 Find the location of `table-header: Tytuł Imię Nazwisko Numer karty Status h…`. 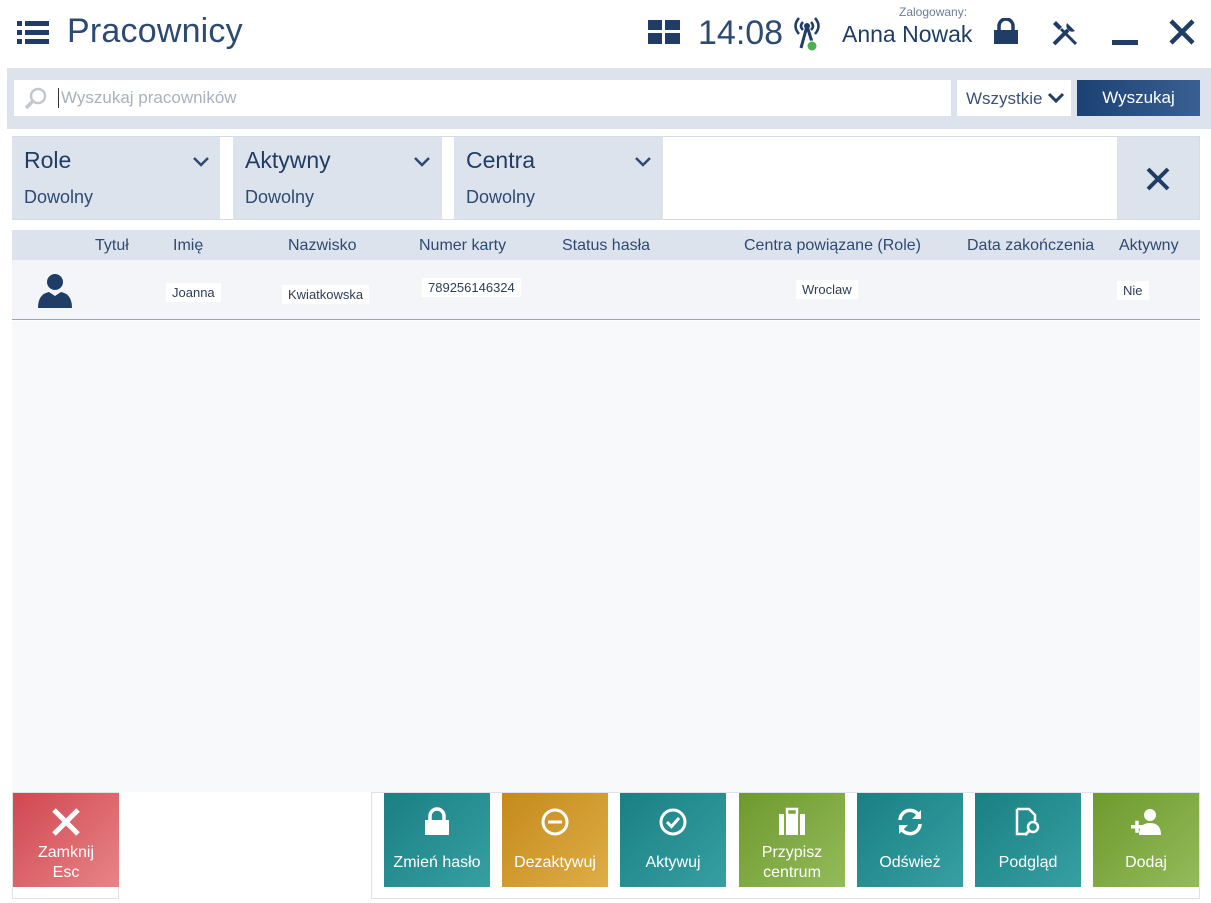

table-header: Tytuł Imię Nazwisko Numer karty Status h… is located at coordinates (606, 245).